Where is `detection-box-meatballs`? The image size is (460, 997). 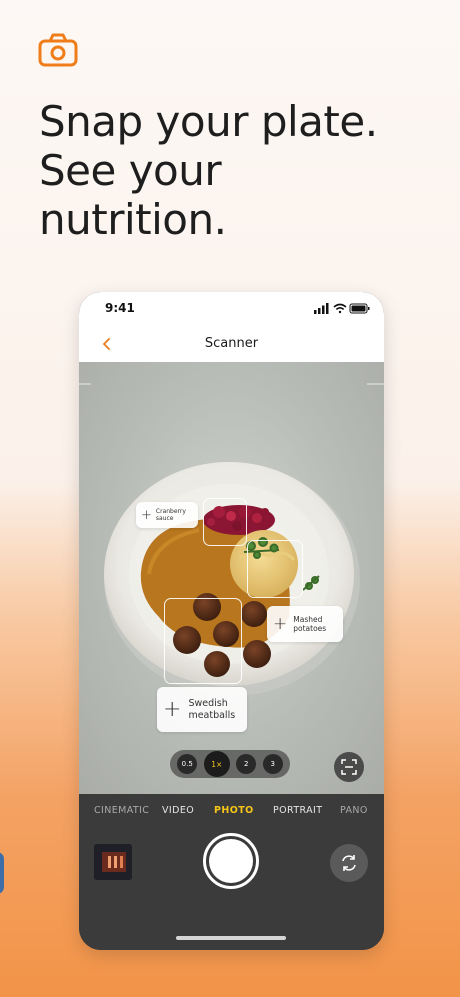 detection-box-meatballs is located at coordinates (203, 641).